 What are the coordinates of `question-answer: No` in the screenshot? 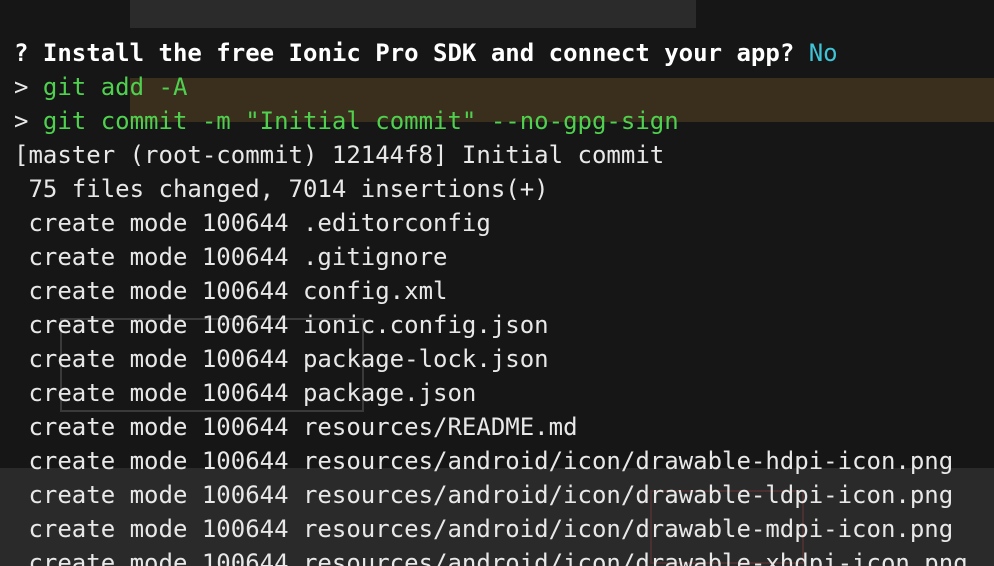 It's located at (823, 53).